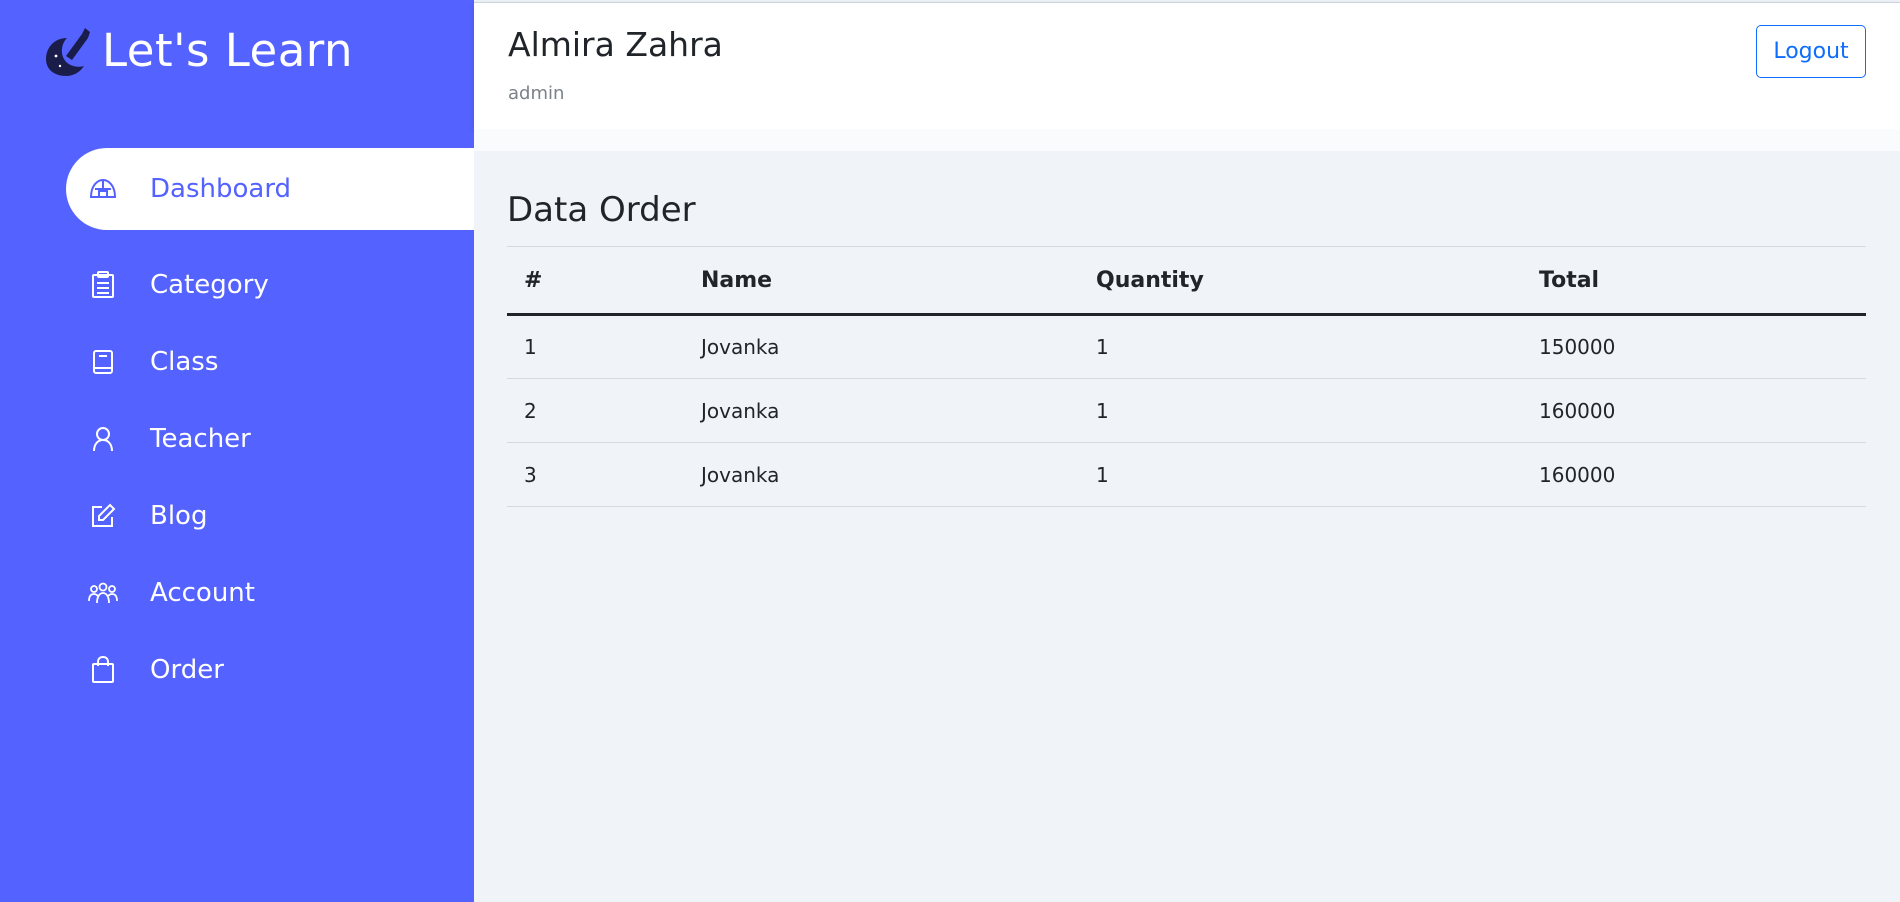  Describe the element at coordinates (270, 669) in the screenshot. I see `sidebar-item-order: Order` at that location.